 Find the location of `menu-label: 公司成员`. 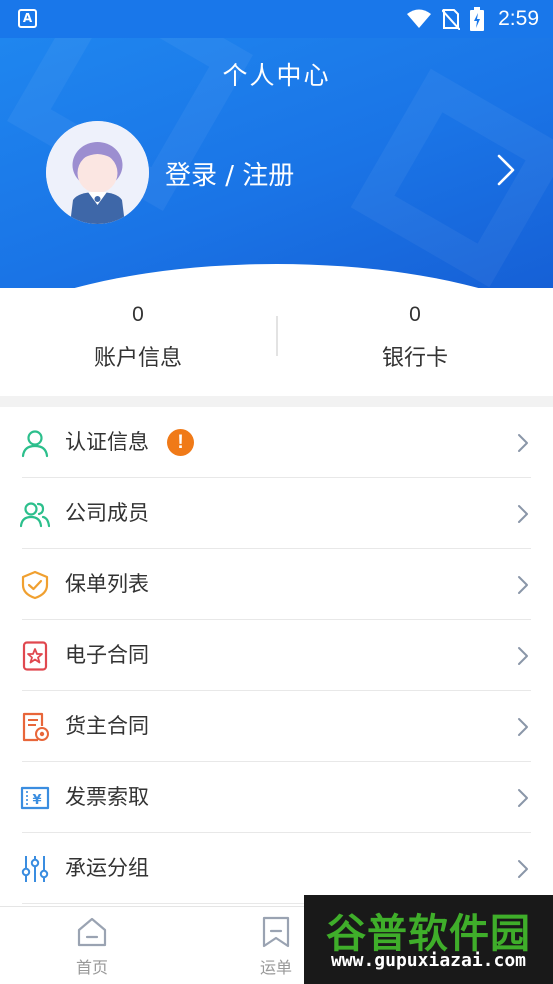

menu-label: 公司成员 is located at coordinates (107, 513).